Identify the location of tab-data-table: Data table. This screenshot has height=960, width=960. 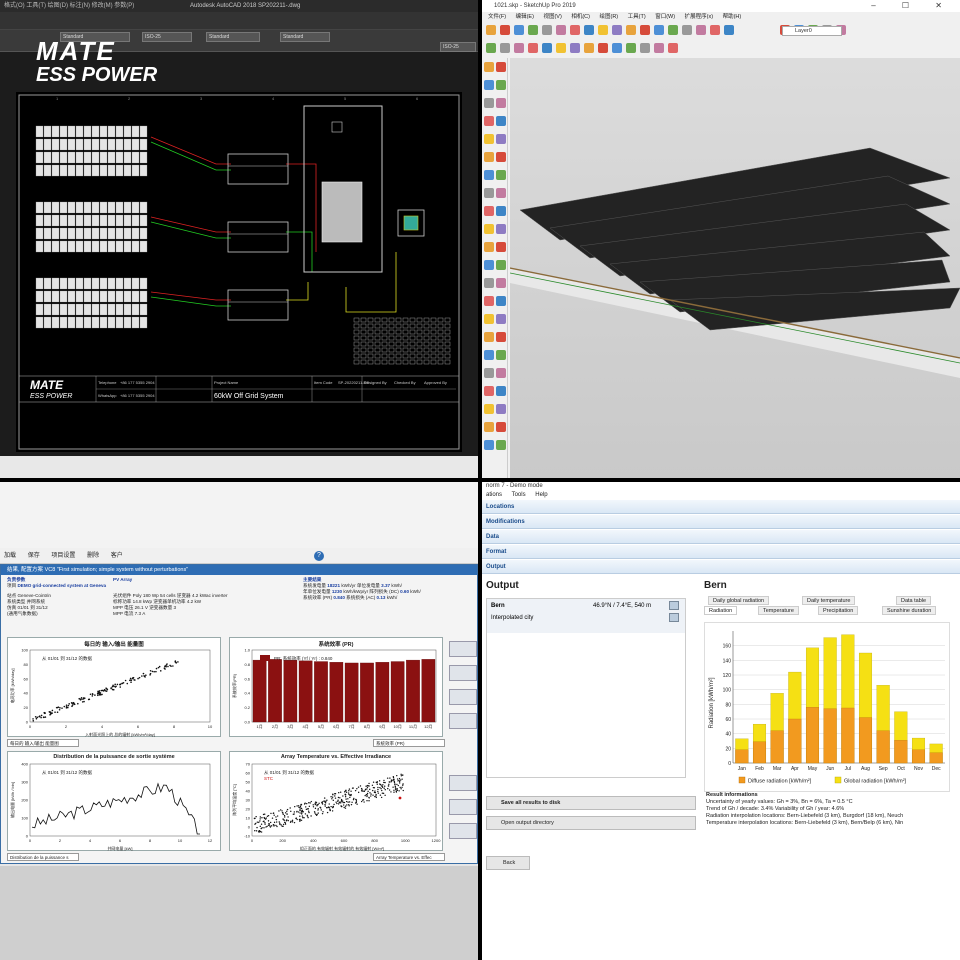
(914, 600).